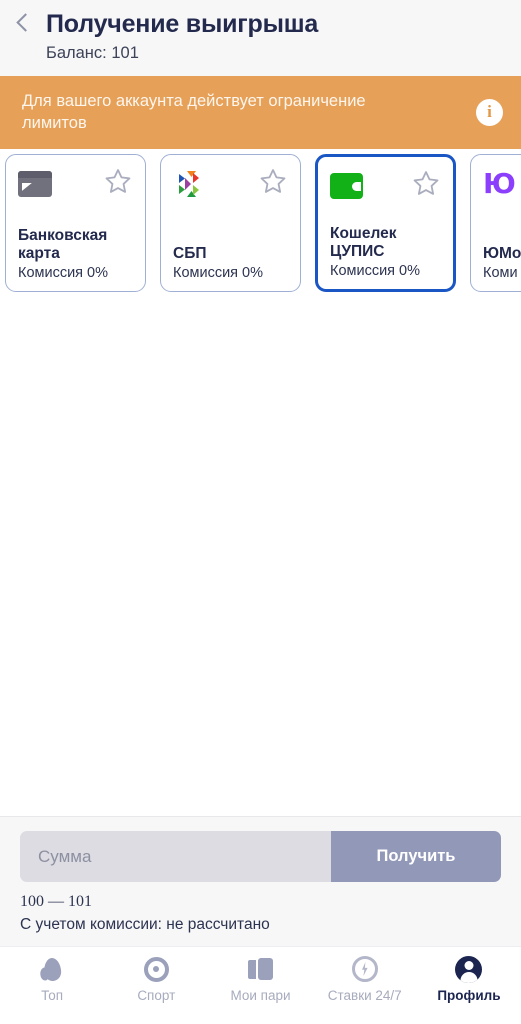 This screenshot has width=521, height=1024. I want to click on info-icon: i, so click(489, 112).